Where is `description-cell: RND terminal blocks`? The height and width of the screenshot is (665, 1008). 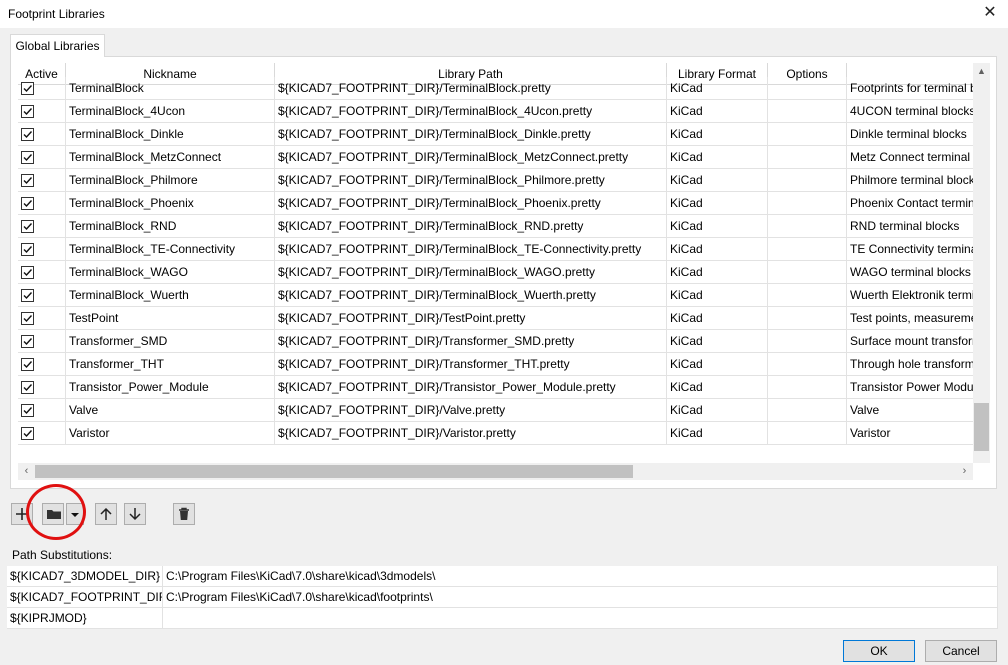
description-cell: RND terminal blocks is located at coordinates (910, 226).